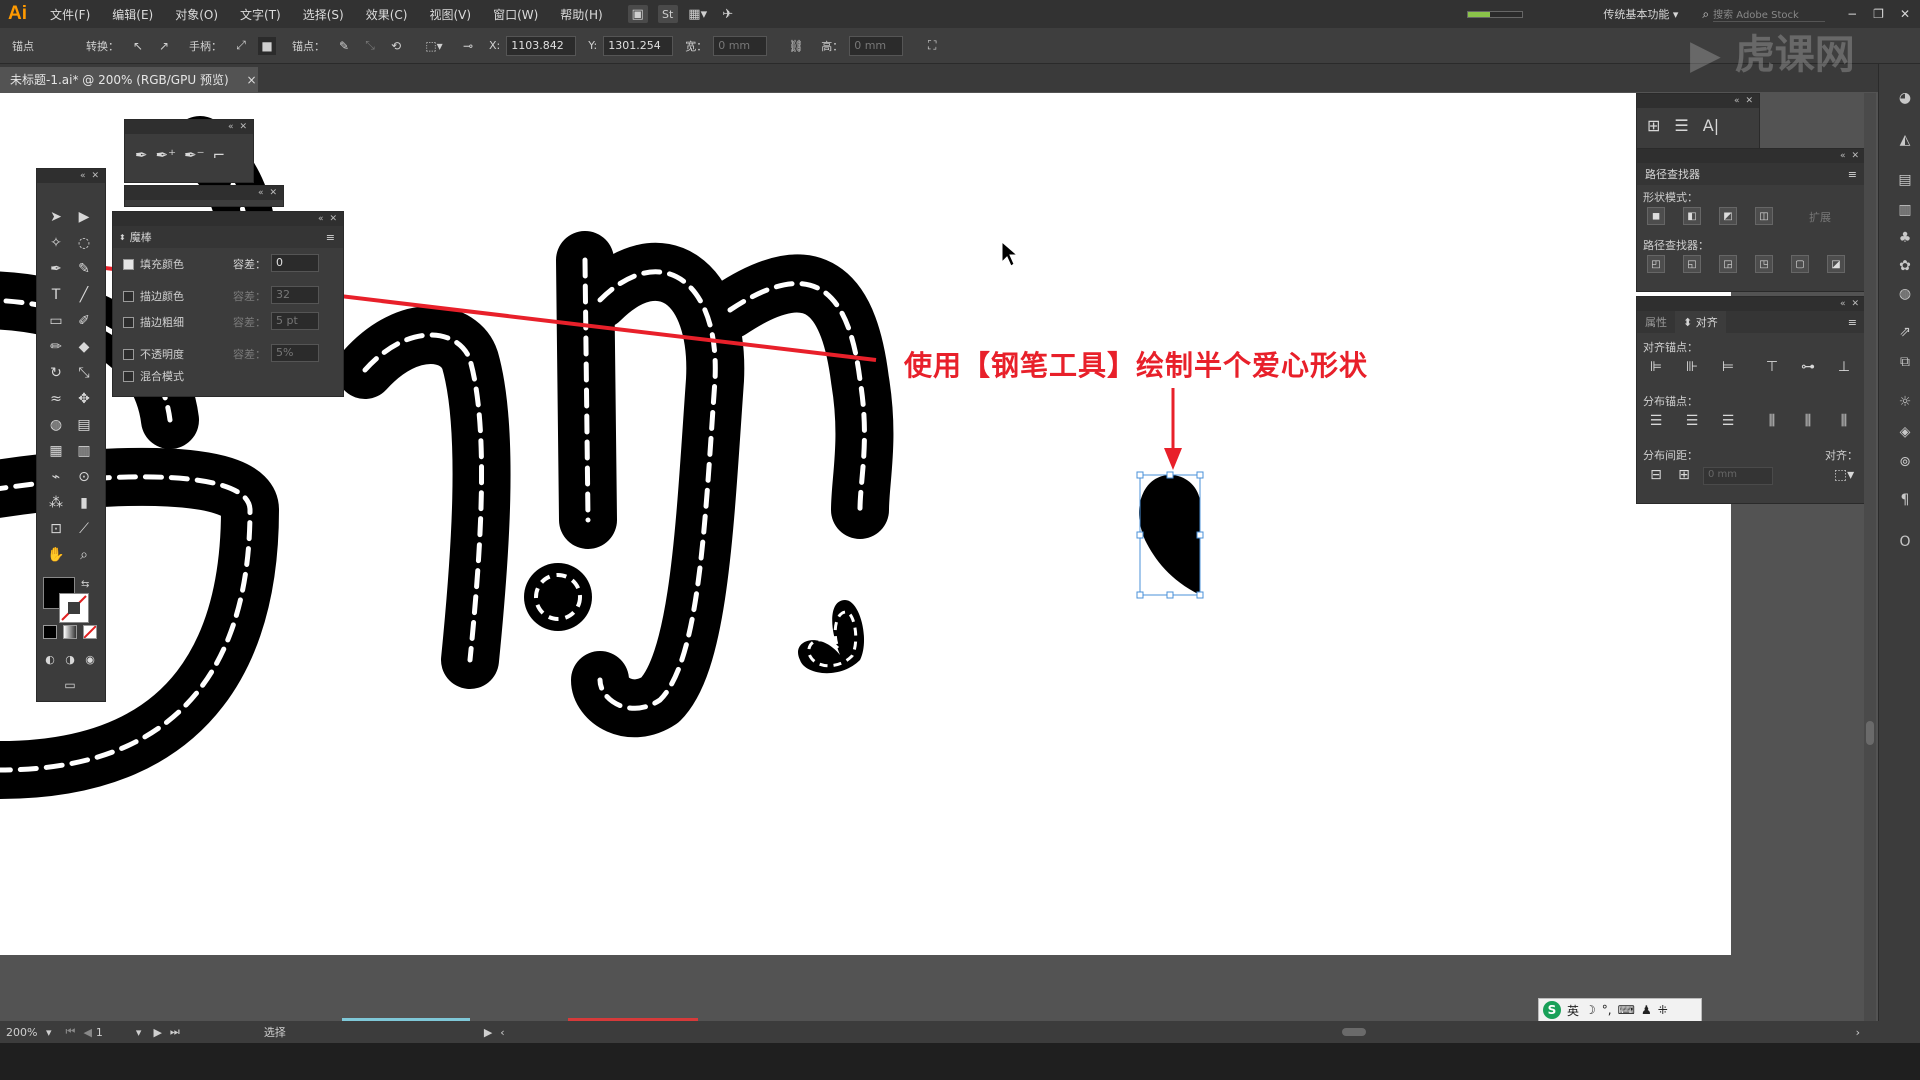  I want to click on magic-wand-tool-icon: ✧, so click(56, 243).